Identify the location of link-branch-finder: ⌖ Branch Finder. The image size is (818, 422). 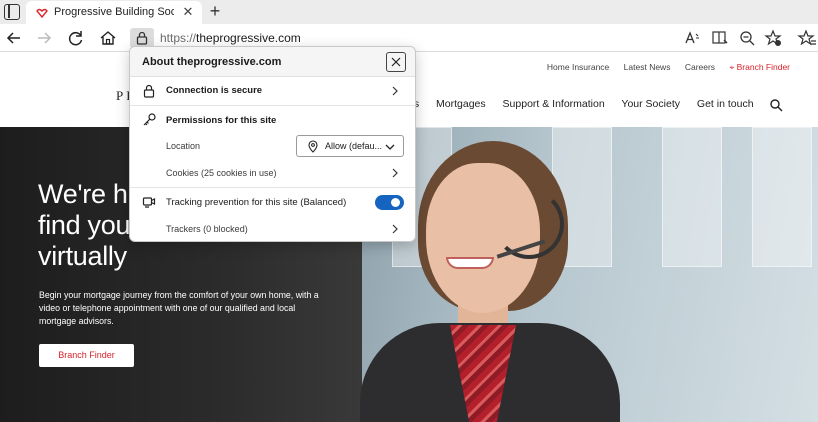
(759, 67).